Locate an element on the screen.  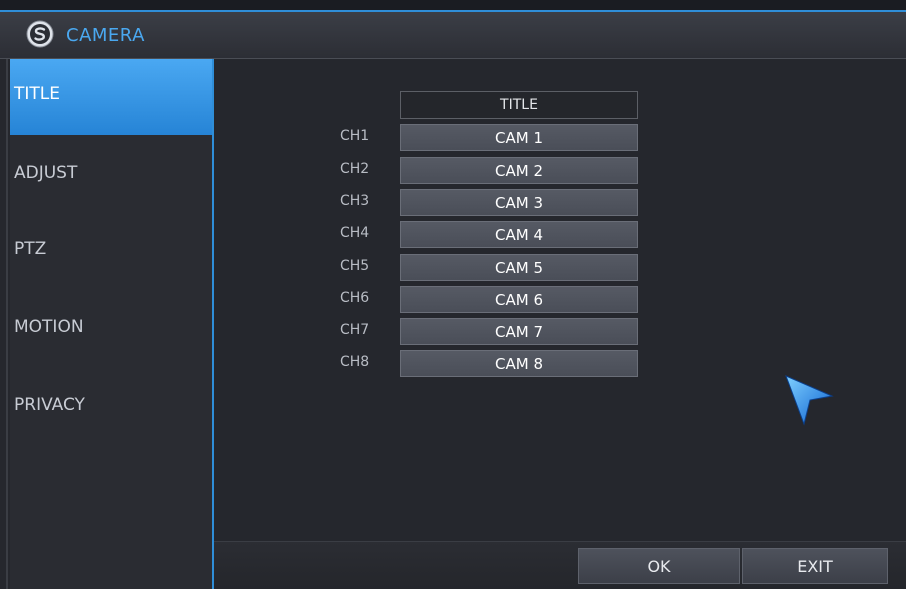
top-strip is located at coordinates (453, 6).